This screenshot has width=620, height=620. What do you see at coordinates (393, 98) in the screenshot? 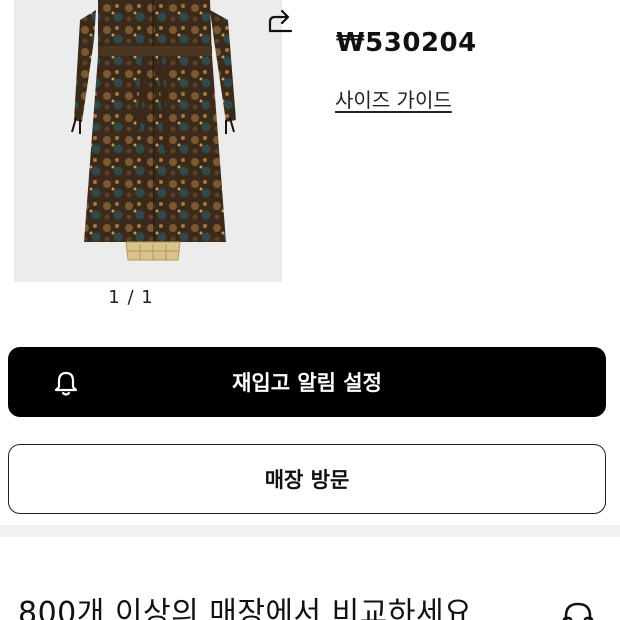
I see `size-guide-link: 사이즈 가이드` at bounding box center [393, 98].